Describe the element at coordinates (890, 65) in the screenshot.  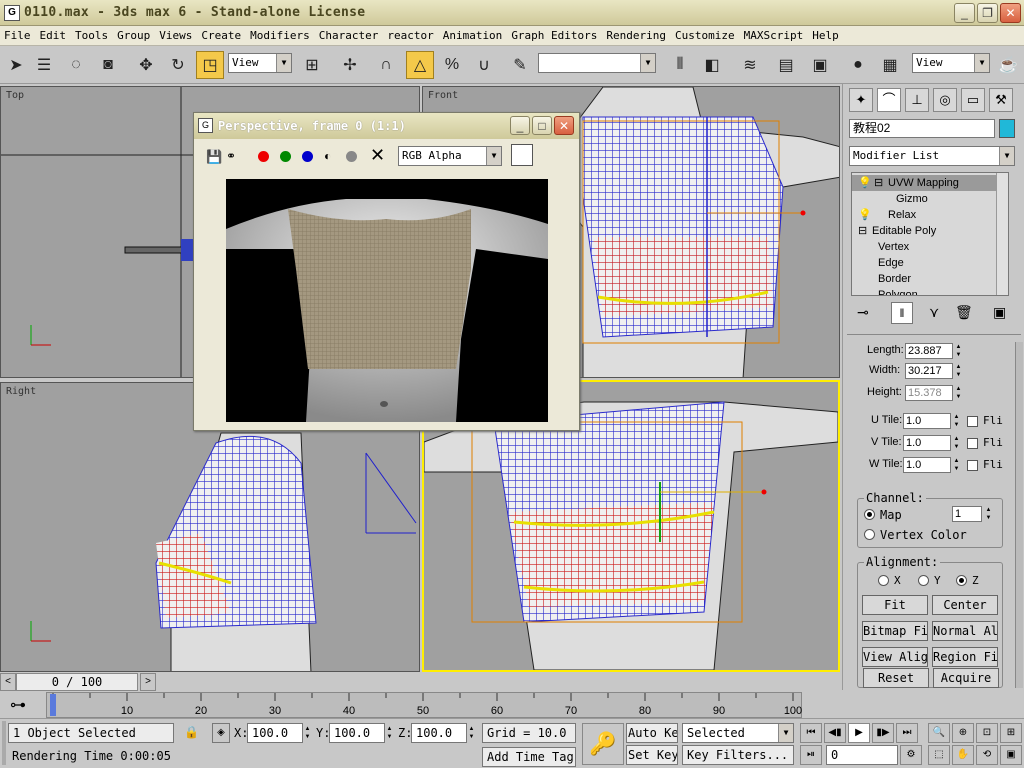
I see `render-scene-icon: ▦` at that location.